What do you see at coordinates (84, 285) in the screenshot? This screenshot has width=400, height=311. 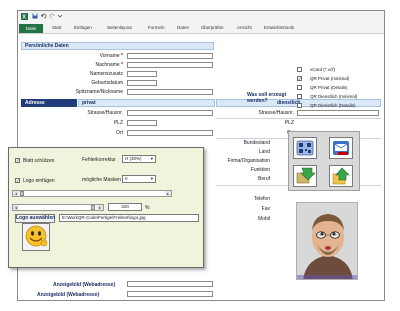 I see `anzeigebild-partial-label: Anzeigebild (Webadresse)` at bounding box center [84, 285].